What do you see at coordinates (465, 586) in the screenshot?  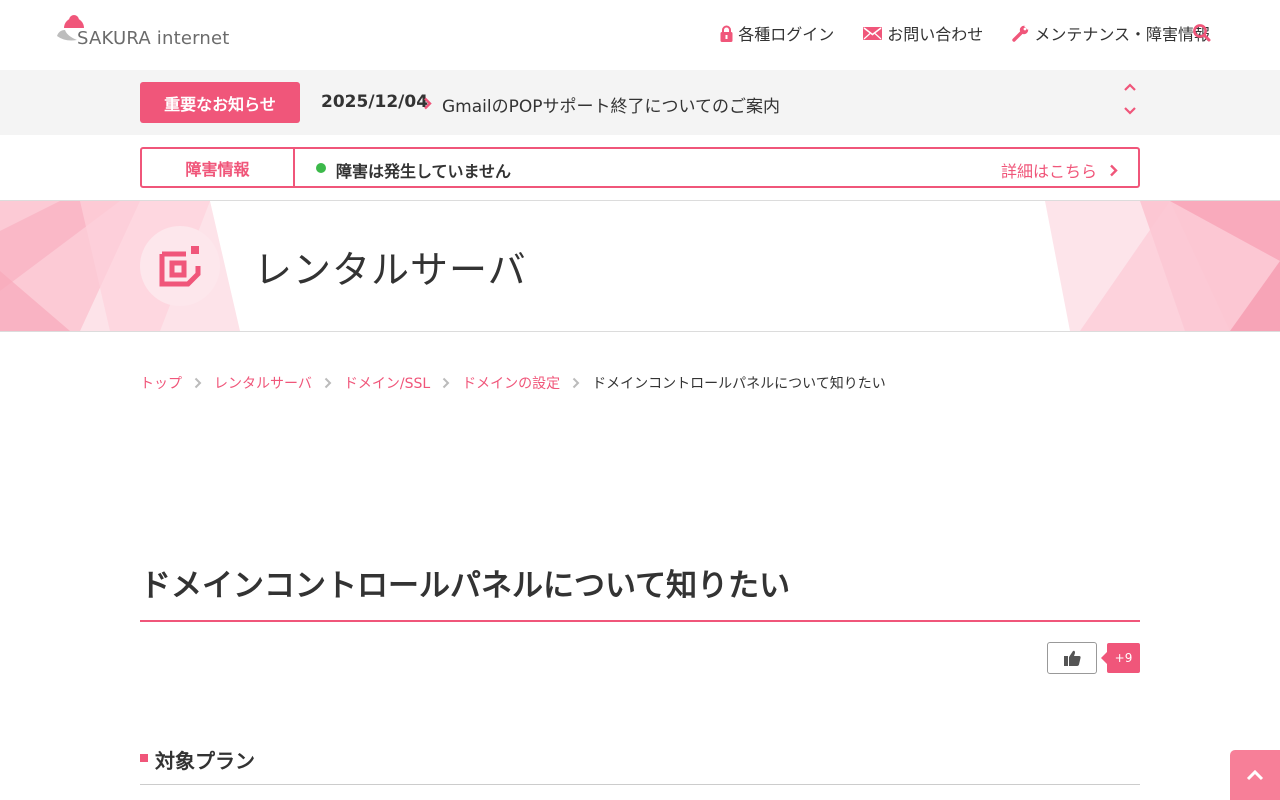 I see `page-title: ドメインコントロールパネルについて知りたい` at bounding box center [465, 586].